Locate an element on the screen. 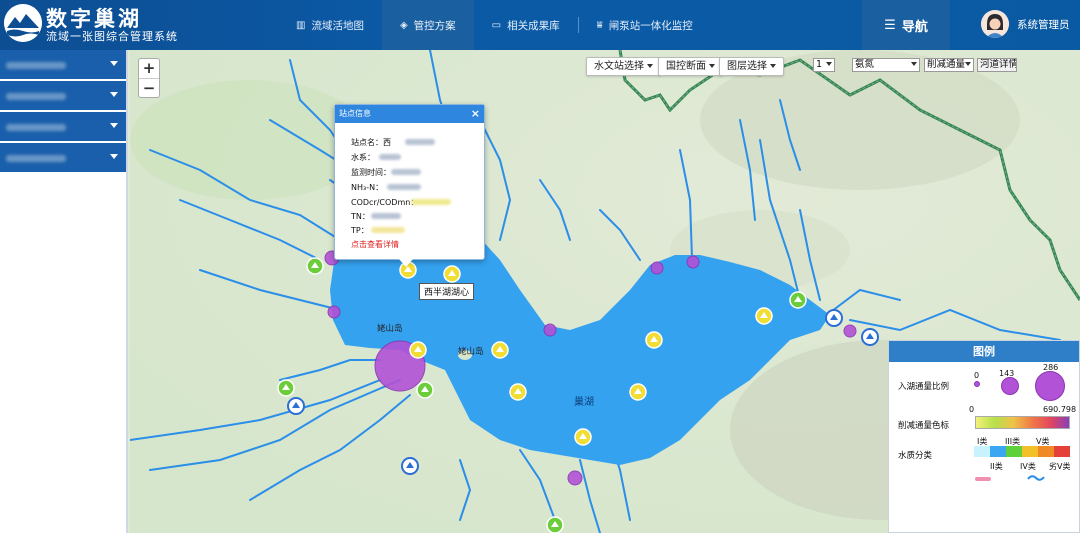 This screenshot has height=533, width=1080. legend-circle-medium is located at coordinates (1010, 386).